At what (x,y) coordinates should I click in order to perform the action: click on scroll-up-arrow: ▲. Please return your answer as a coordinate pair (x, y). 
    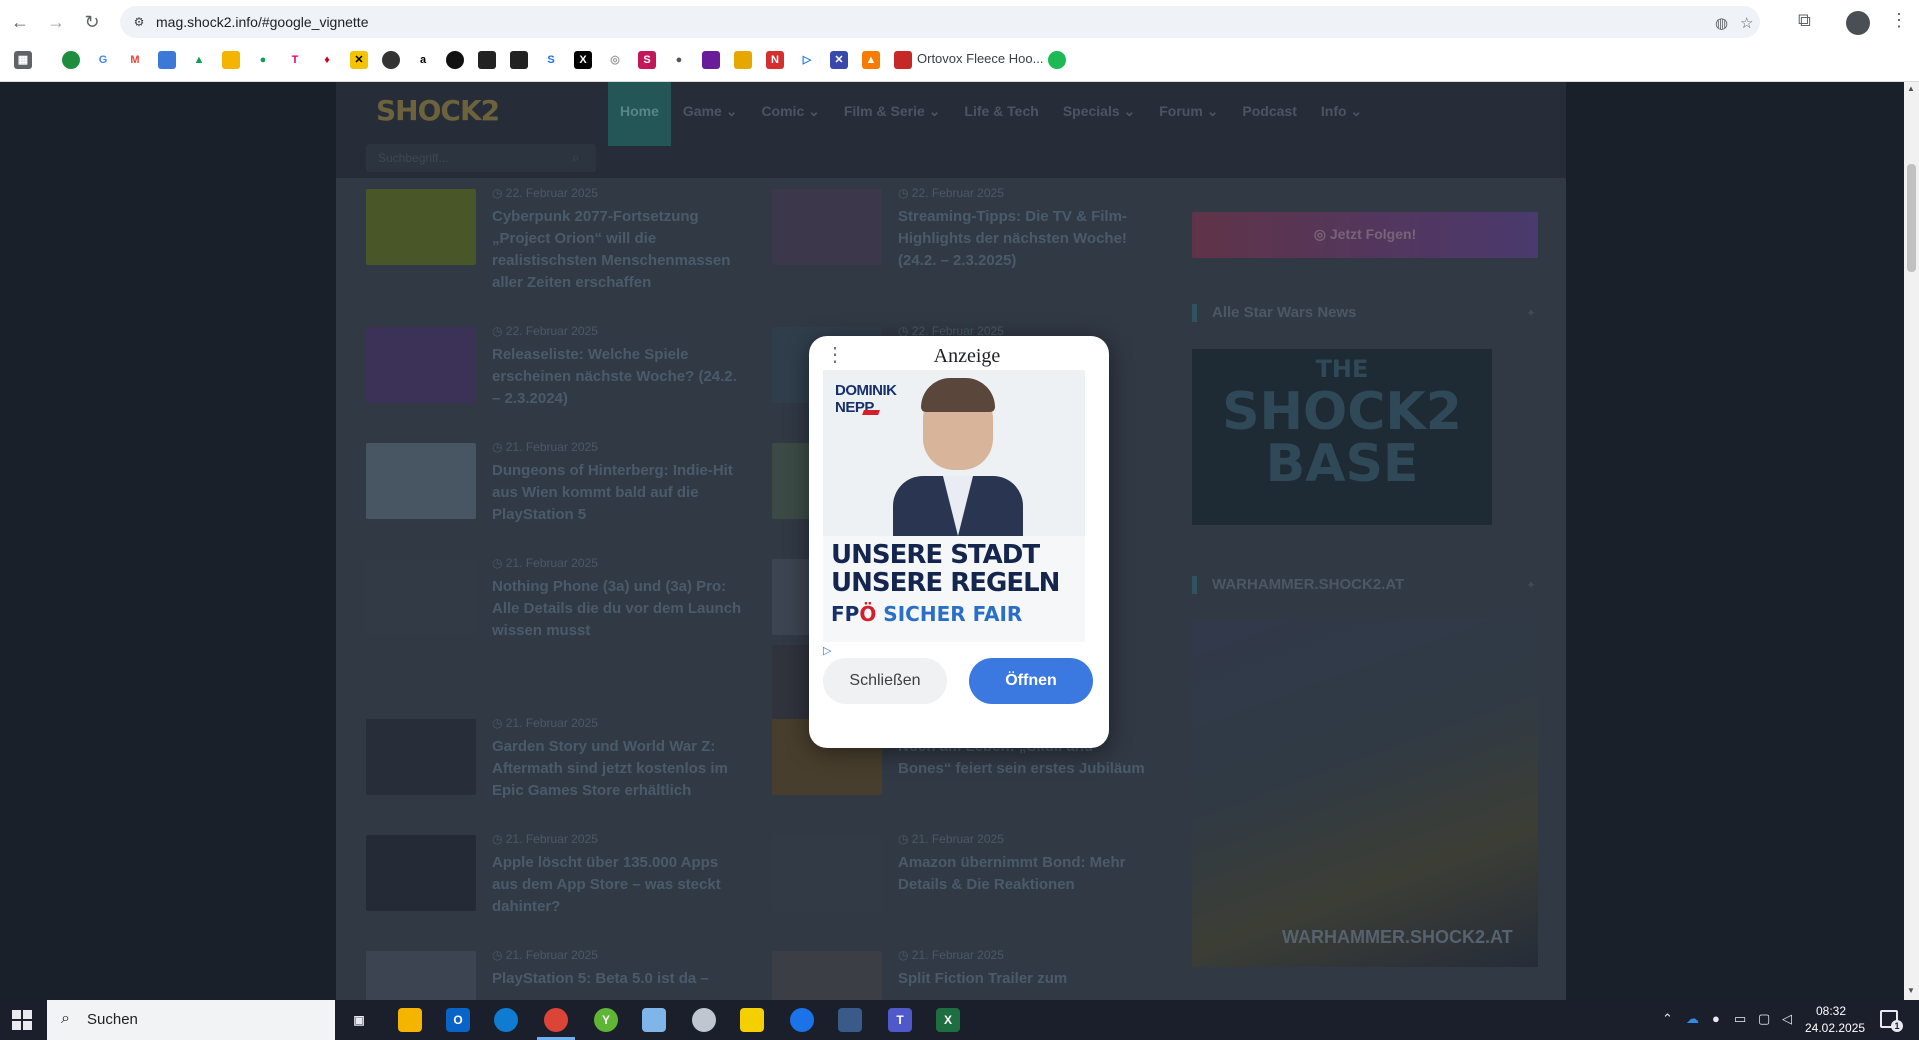
    Looking at the image, I should click on (1911, 88).